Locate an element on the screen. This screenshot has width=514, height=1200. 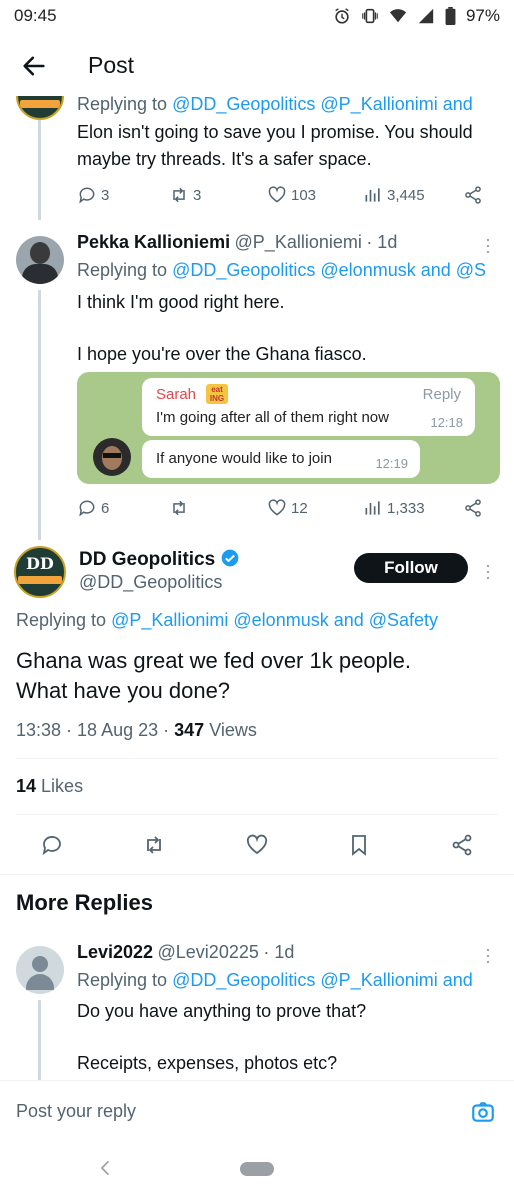
replying-to-link: @DD_Geopolitics @elonmusk and @S is located at coordinates (329, 270).